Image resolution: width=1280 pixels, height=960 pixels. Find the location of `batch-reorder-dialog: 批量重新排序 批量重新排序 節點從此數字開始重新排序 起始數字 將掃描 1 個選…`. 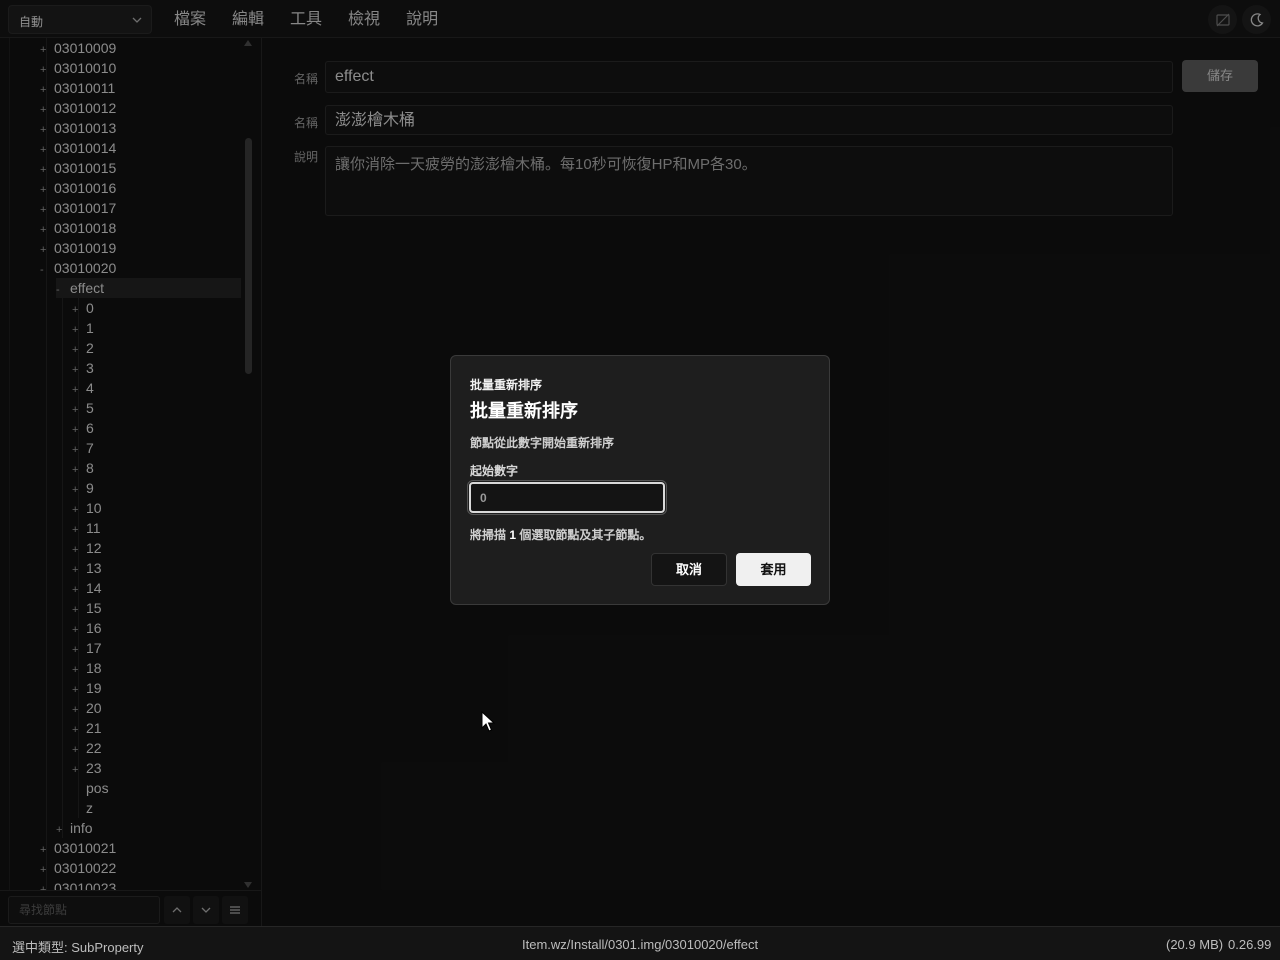

batch-reorder-dialog: 批量重新排序 批量重新排序 節點從此數字開始重新排序 起始數字 將掃描 1 個選… is located at coordinates (640, 480).